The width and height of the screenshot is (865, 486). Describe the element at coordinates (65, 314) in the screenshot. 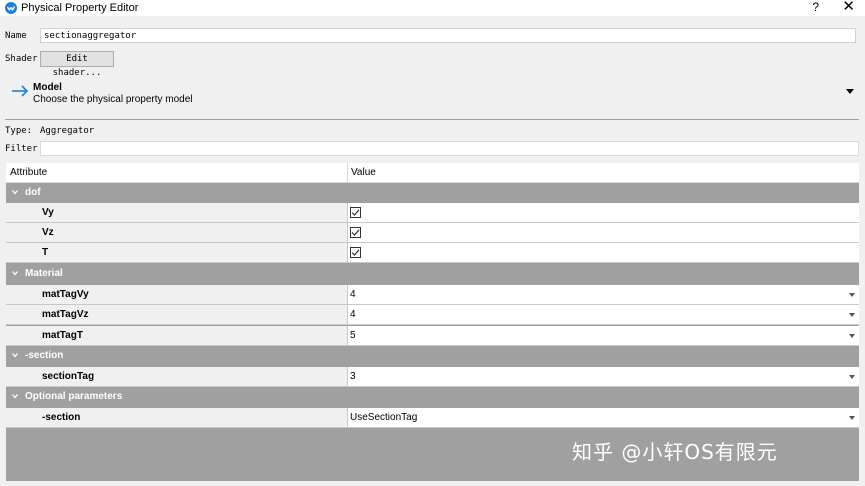

I see `attribute-name: matTagVz` at that location.